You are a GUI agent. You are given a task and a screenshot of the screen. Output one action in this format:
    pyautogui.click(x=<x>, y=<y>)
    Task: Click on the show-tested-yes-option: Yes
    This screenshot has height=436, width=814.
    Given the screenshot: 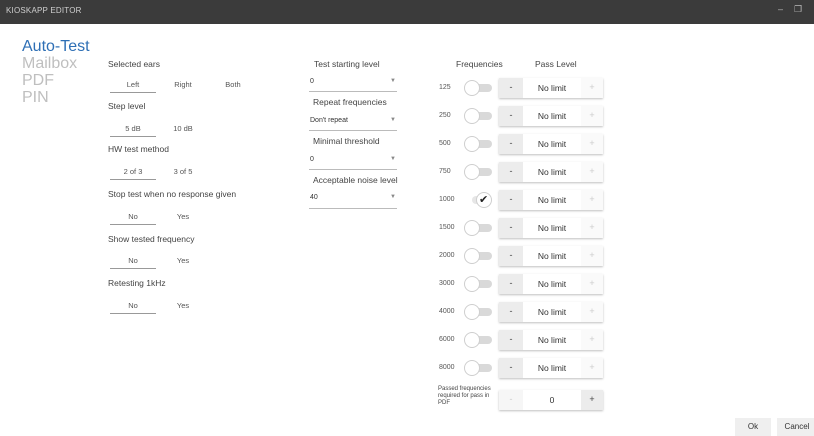 What is the action you would take?
    pyautogui.click(x=183, y=260)
    